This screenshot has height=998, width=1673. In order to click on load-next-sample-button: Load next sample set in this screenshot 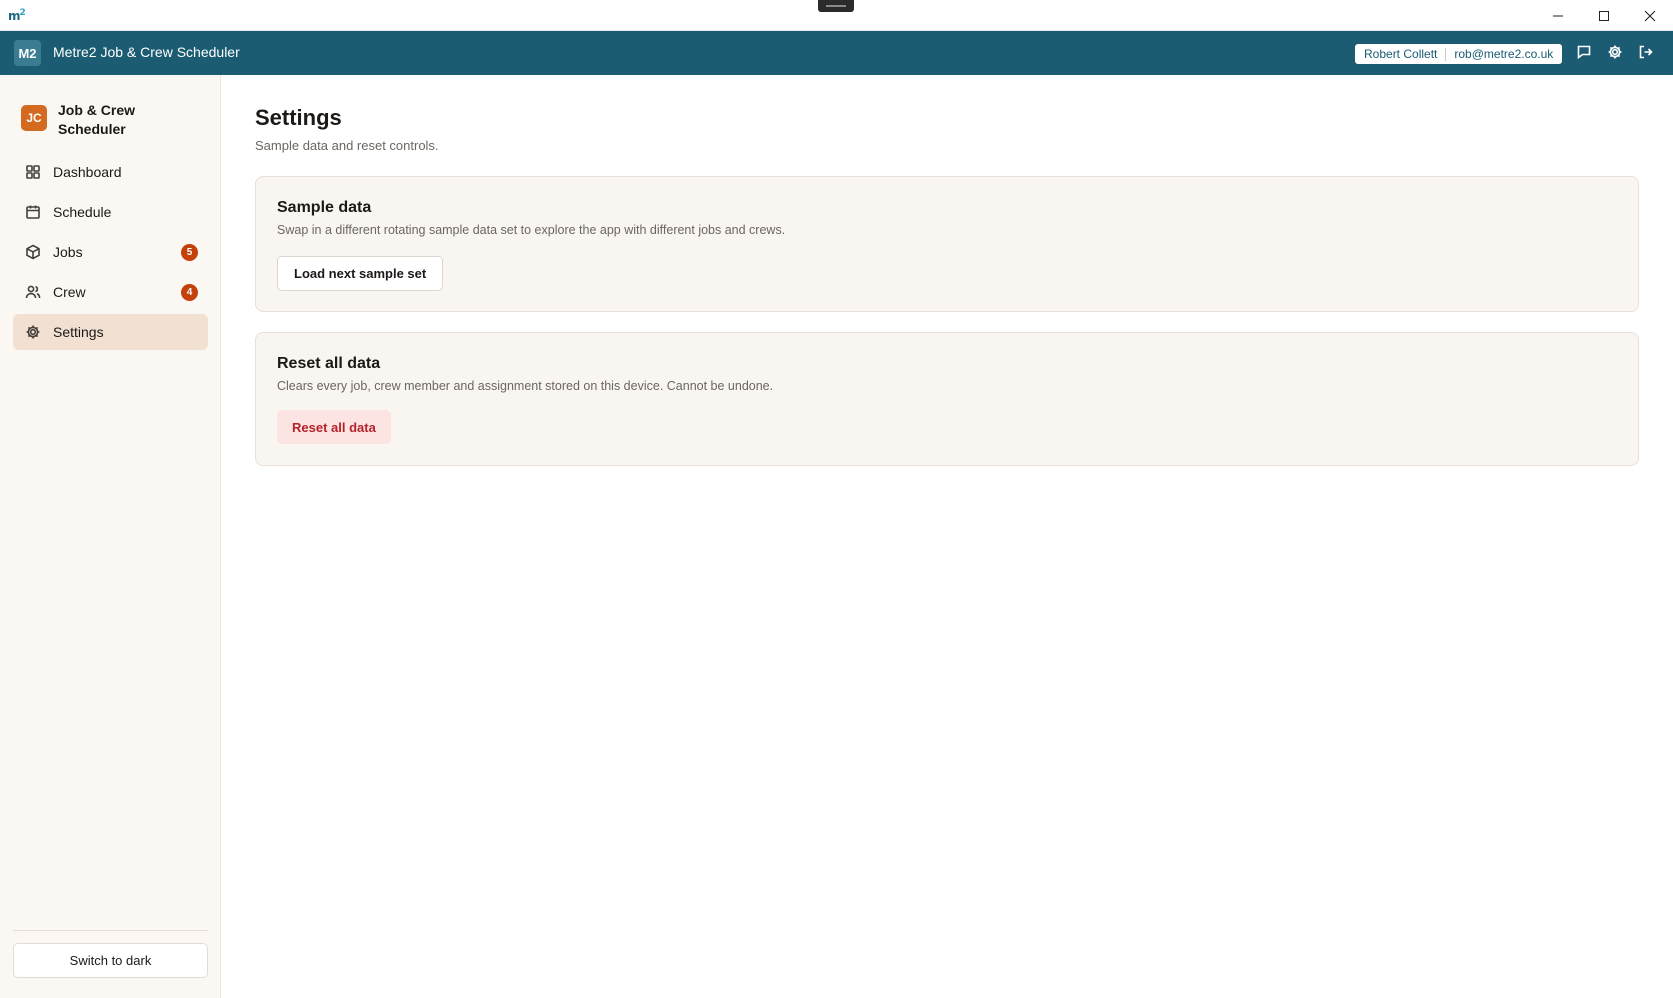, I will do `click(360, 273)`.